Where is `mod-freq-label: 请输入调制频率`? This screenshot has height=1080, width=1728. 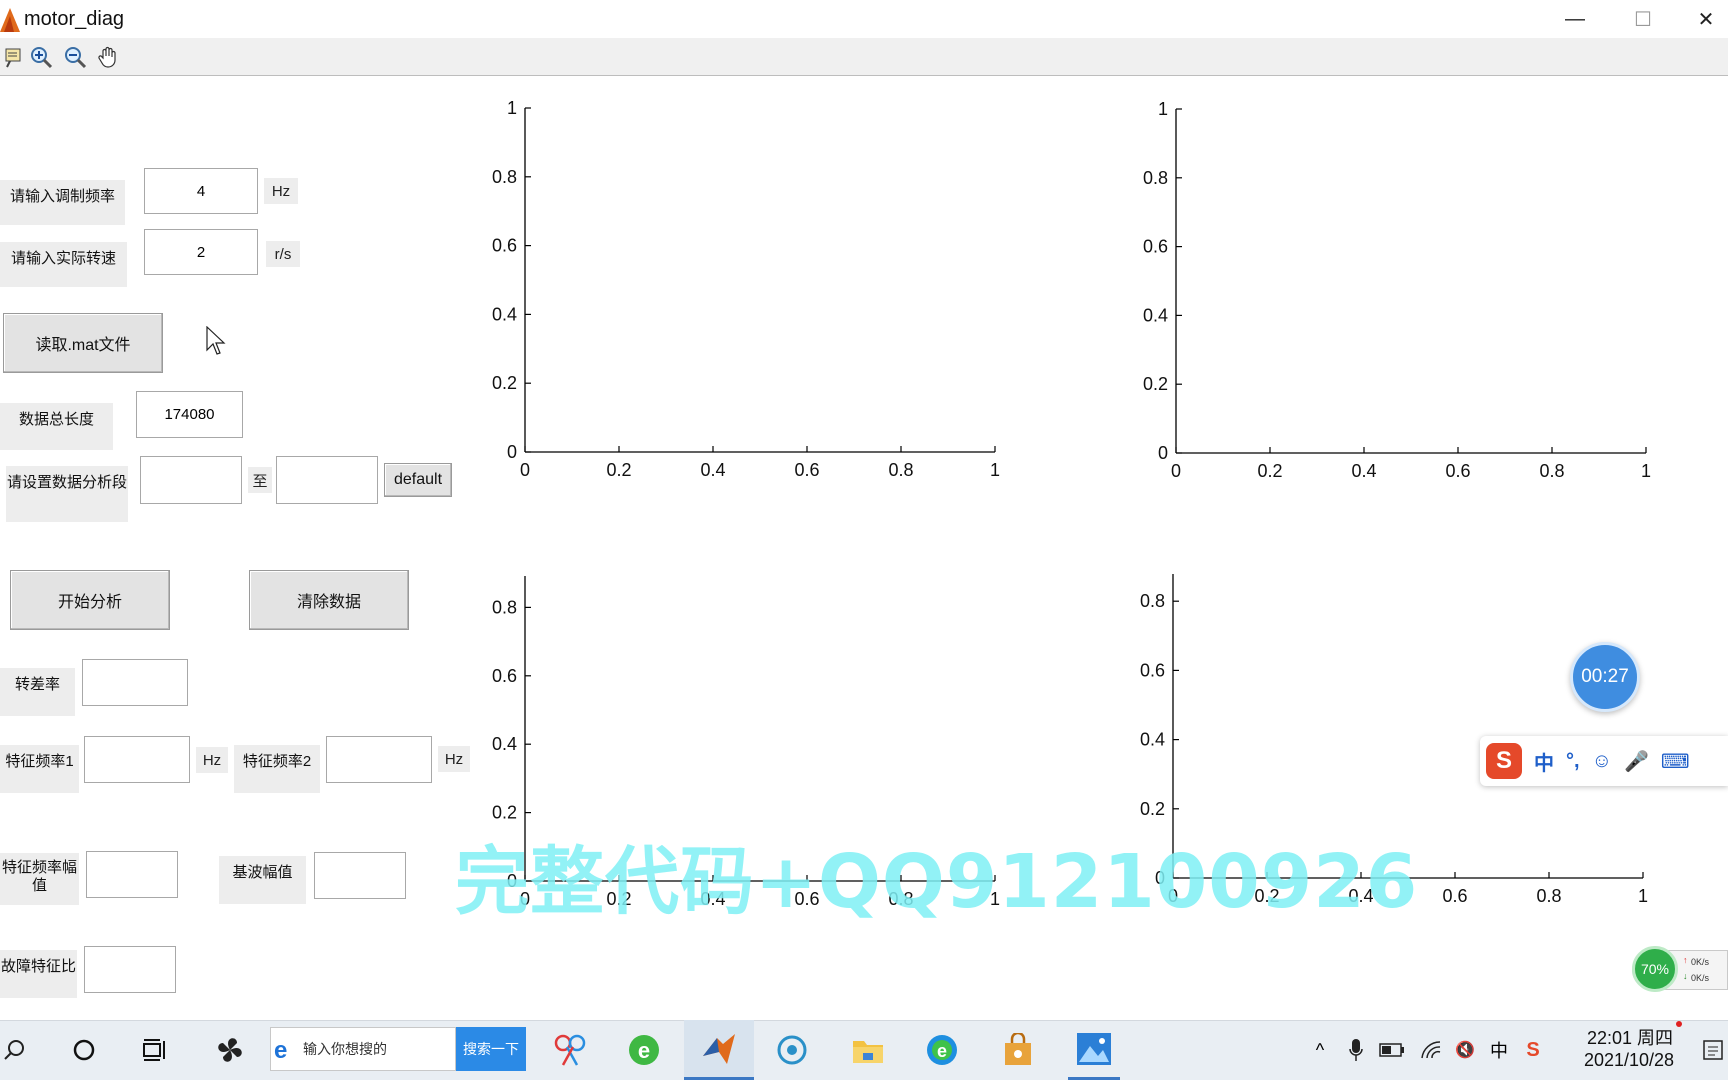 mod-freq-label: 请输入调制频率 is located at coordinates (62, 202).